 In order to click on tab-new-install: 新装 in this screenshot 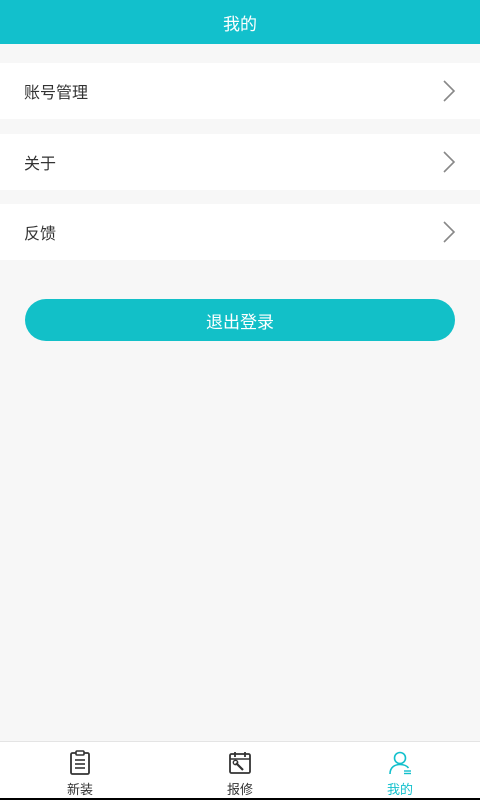, I will do `click(80, 770)`.